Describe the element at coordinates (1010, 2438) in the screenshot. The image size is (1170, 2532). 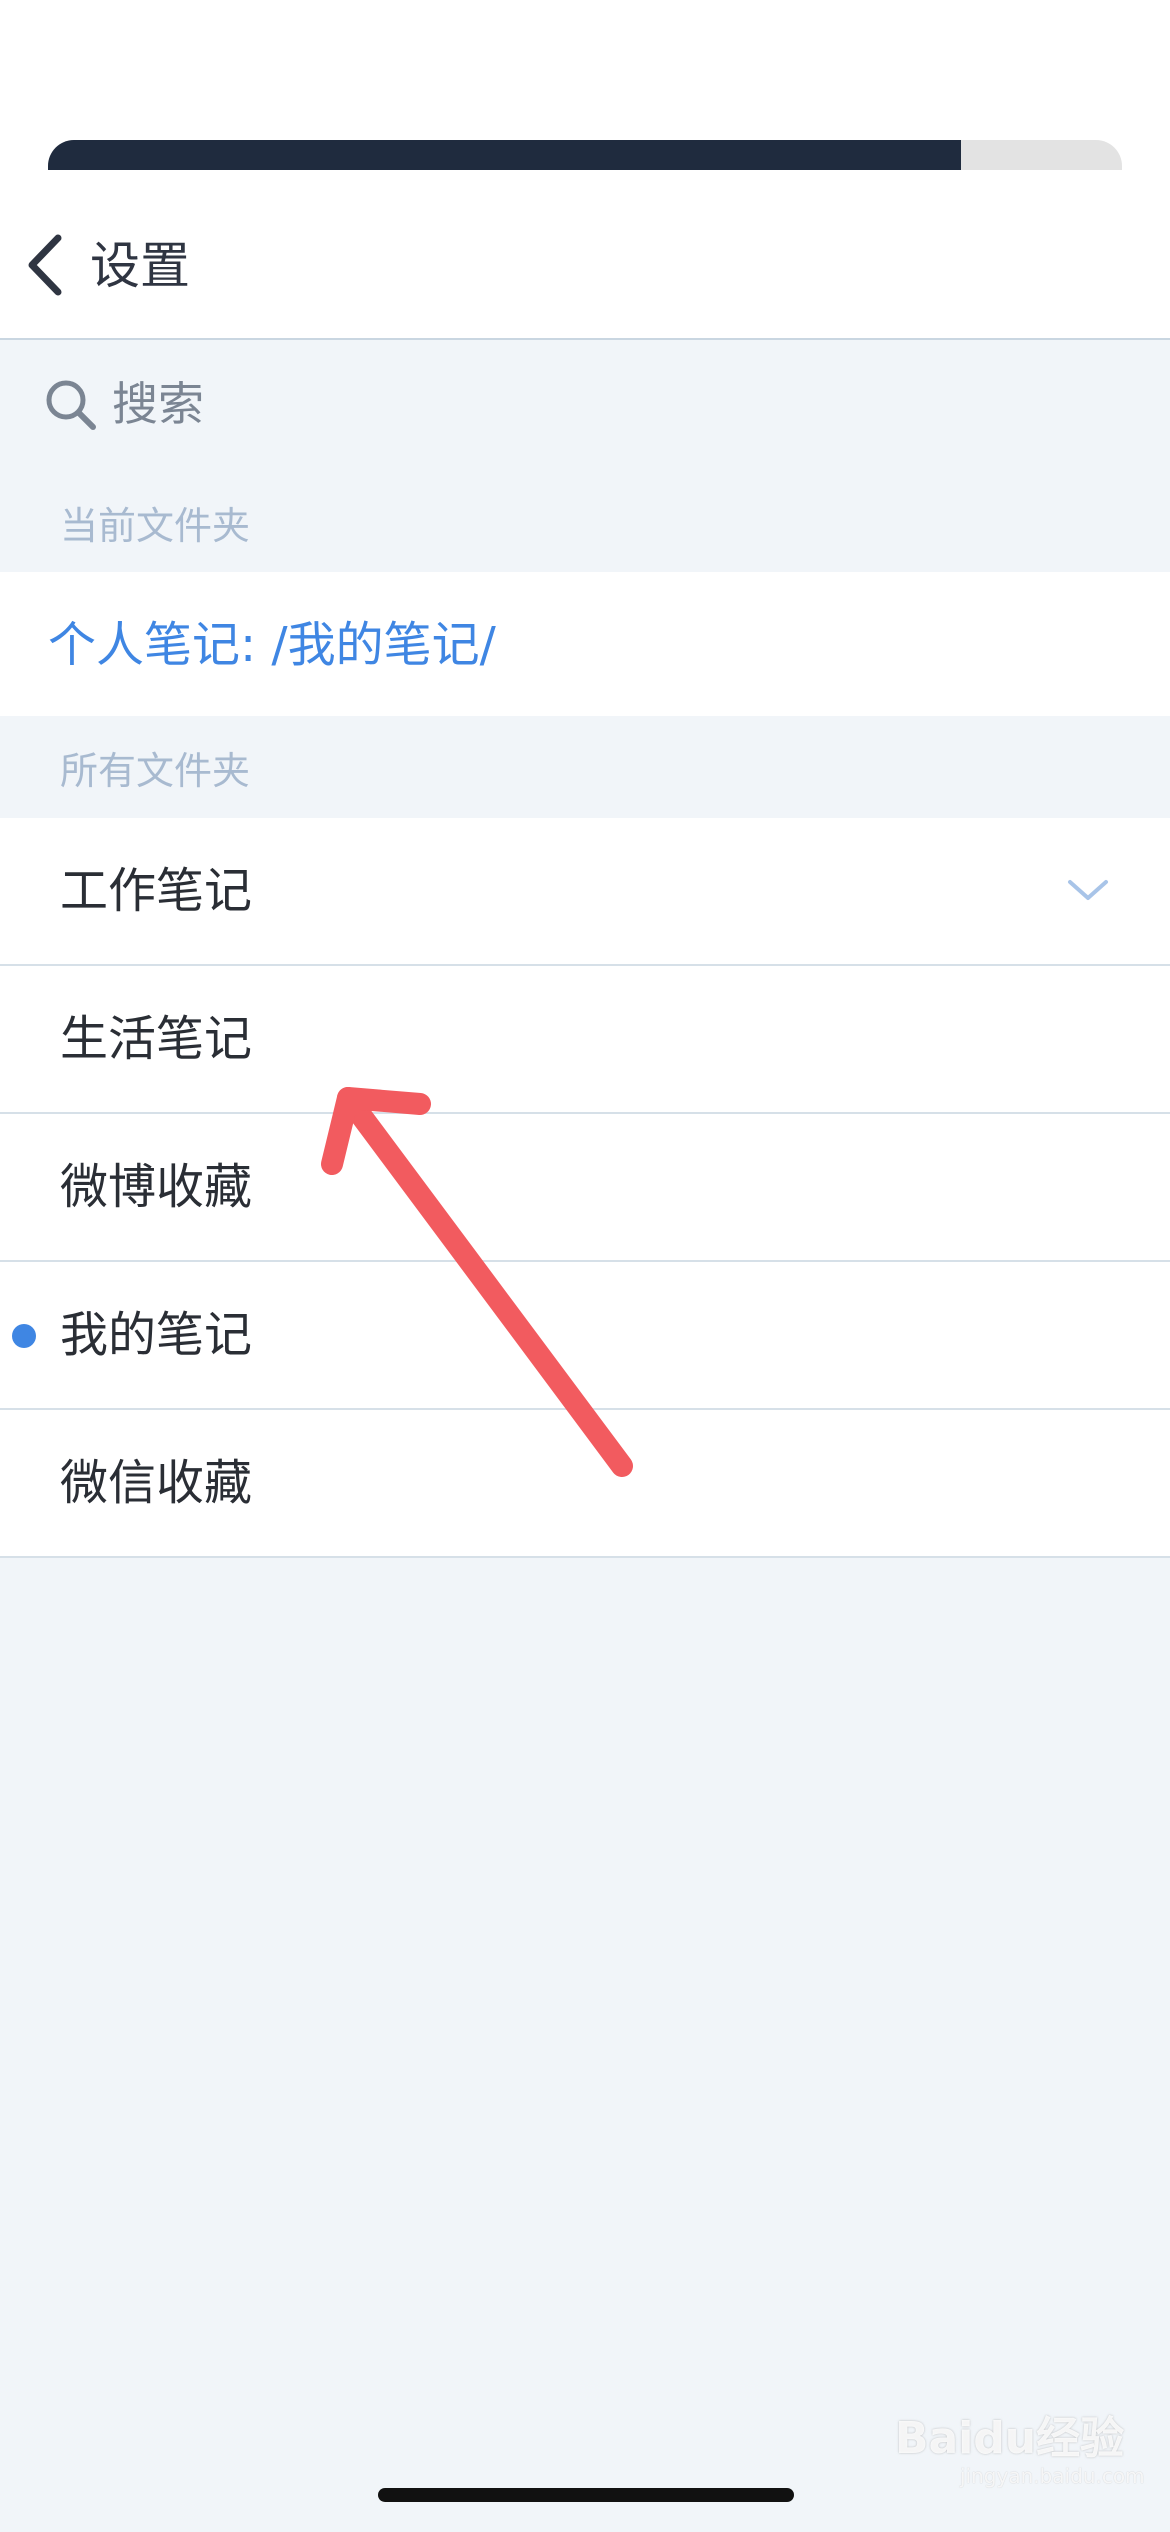
I see `watermark-logo: Baidu经验` at that location.